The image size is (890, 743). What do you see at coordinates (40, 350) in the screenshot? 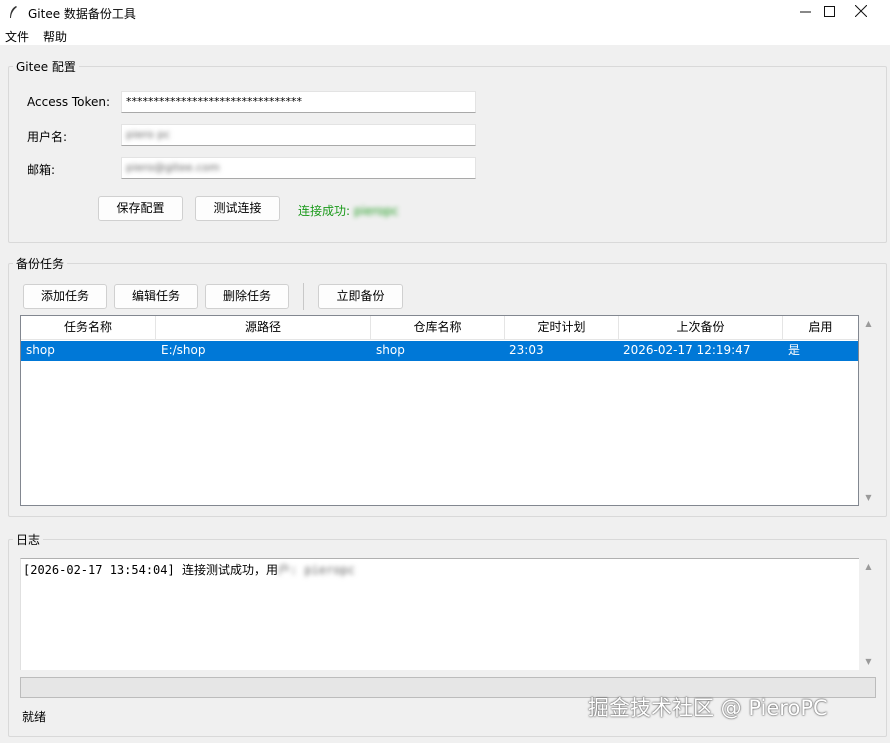
I see `cell-name: shop` at bounding box center [40, 350].